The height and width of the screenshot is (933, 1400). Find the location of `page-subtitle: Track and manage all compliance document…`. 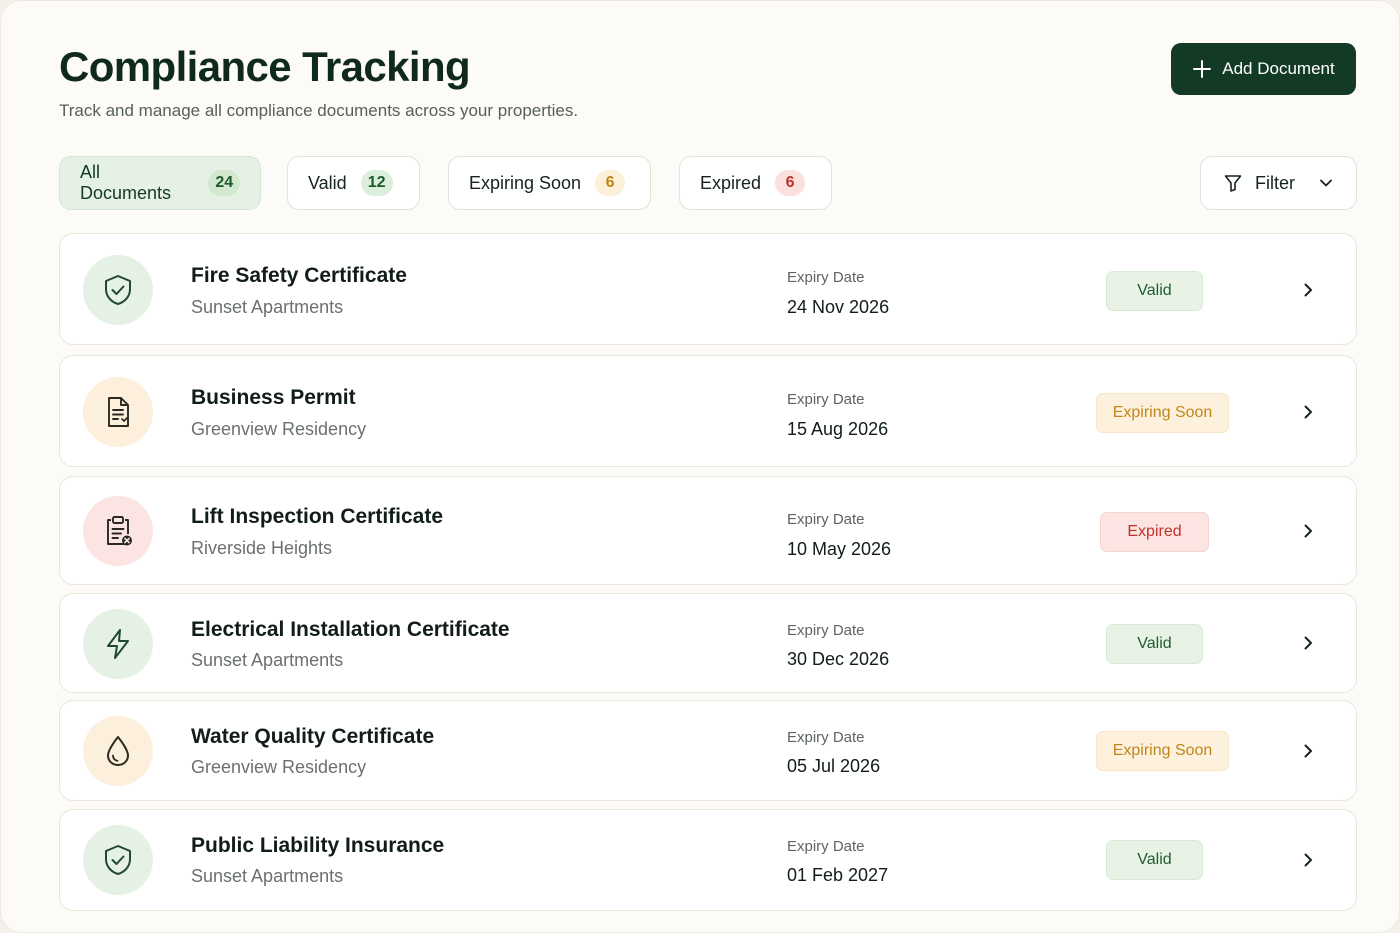

page-subtitle: Track and manage all compliance document… is located at coordinates (319, 110).